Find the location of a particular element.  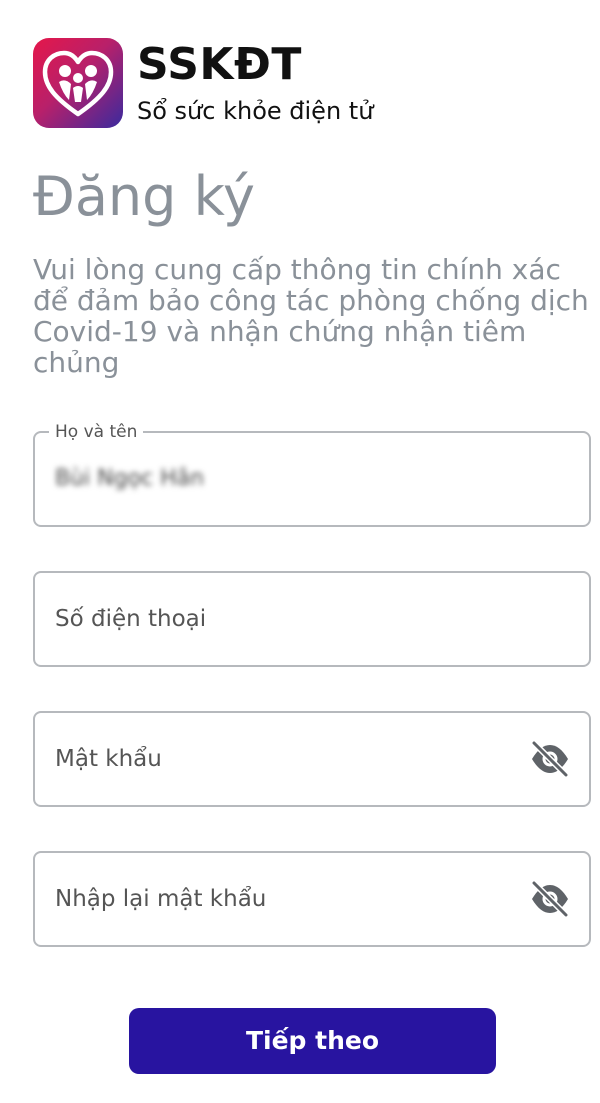

page-title: Đăng ký is located at coordinates (144, 196).